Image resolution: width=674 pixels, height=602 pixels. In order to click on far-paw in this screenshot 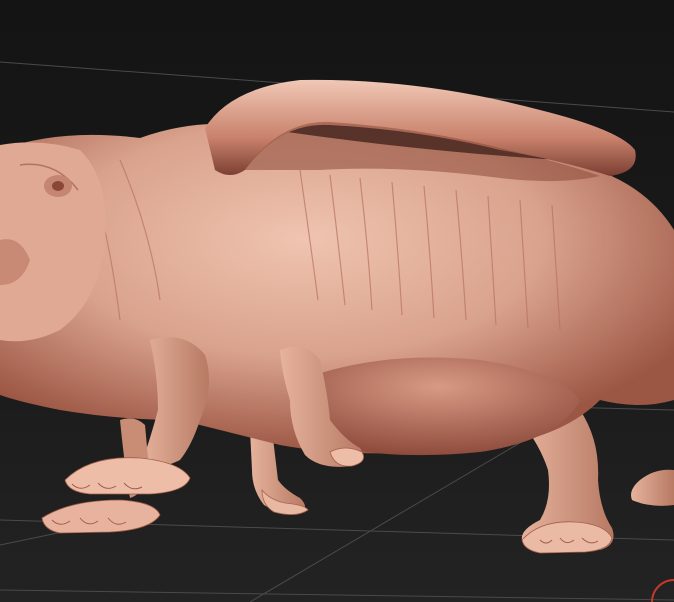, I will do `click(652, 487)`.